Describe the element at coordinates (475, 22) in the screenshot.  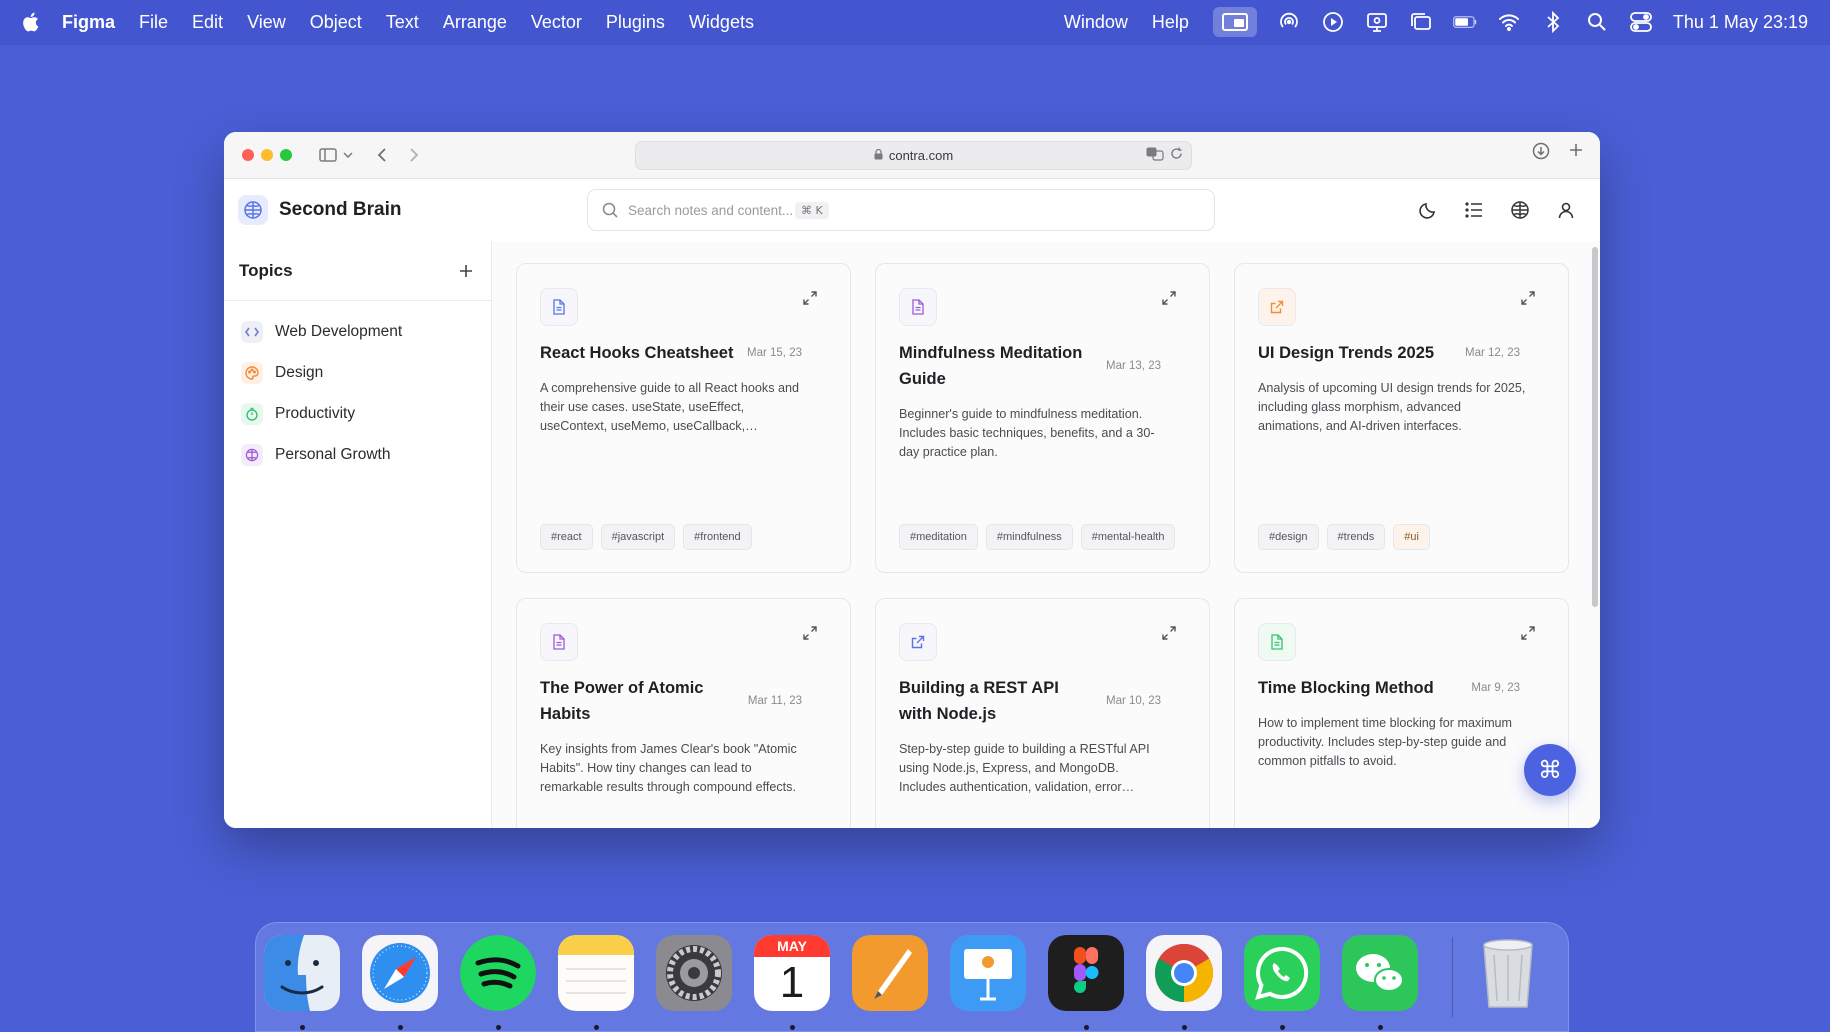
I see `menu-arrange: Arrange` at that location.